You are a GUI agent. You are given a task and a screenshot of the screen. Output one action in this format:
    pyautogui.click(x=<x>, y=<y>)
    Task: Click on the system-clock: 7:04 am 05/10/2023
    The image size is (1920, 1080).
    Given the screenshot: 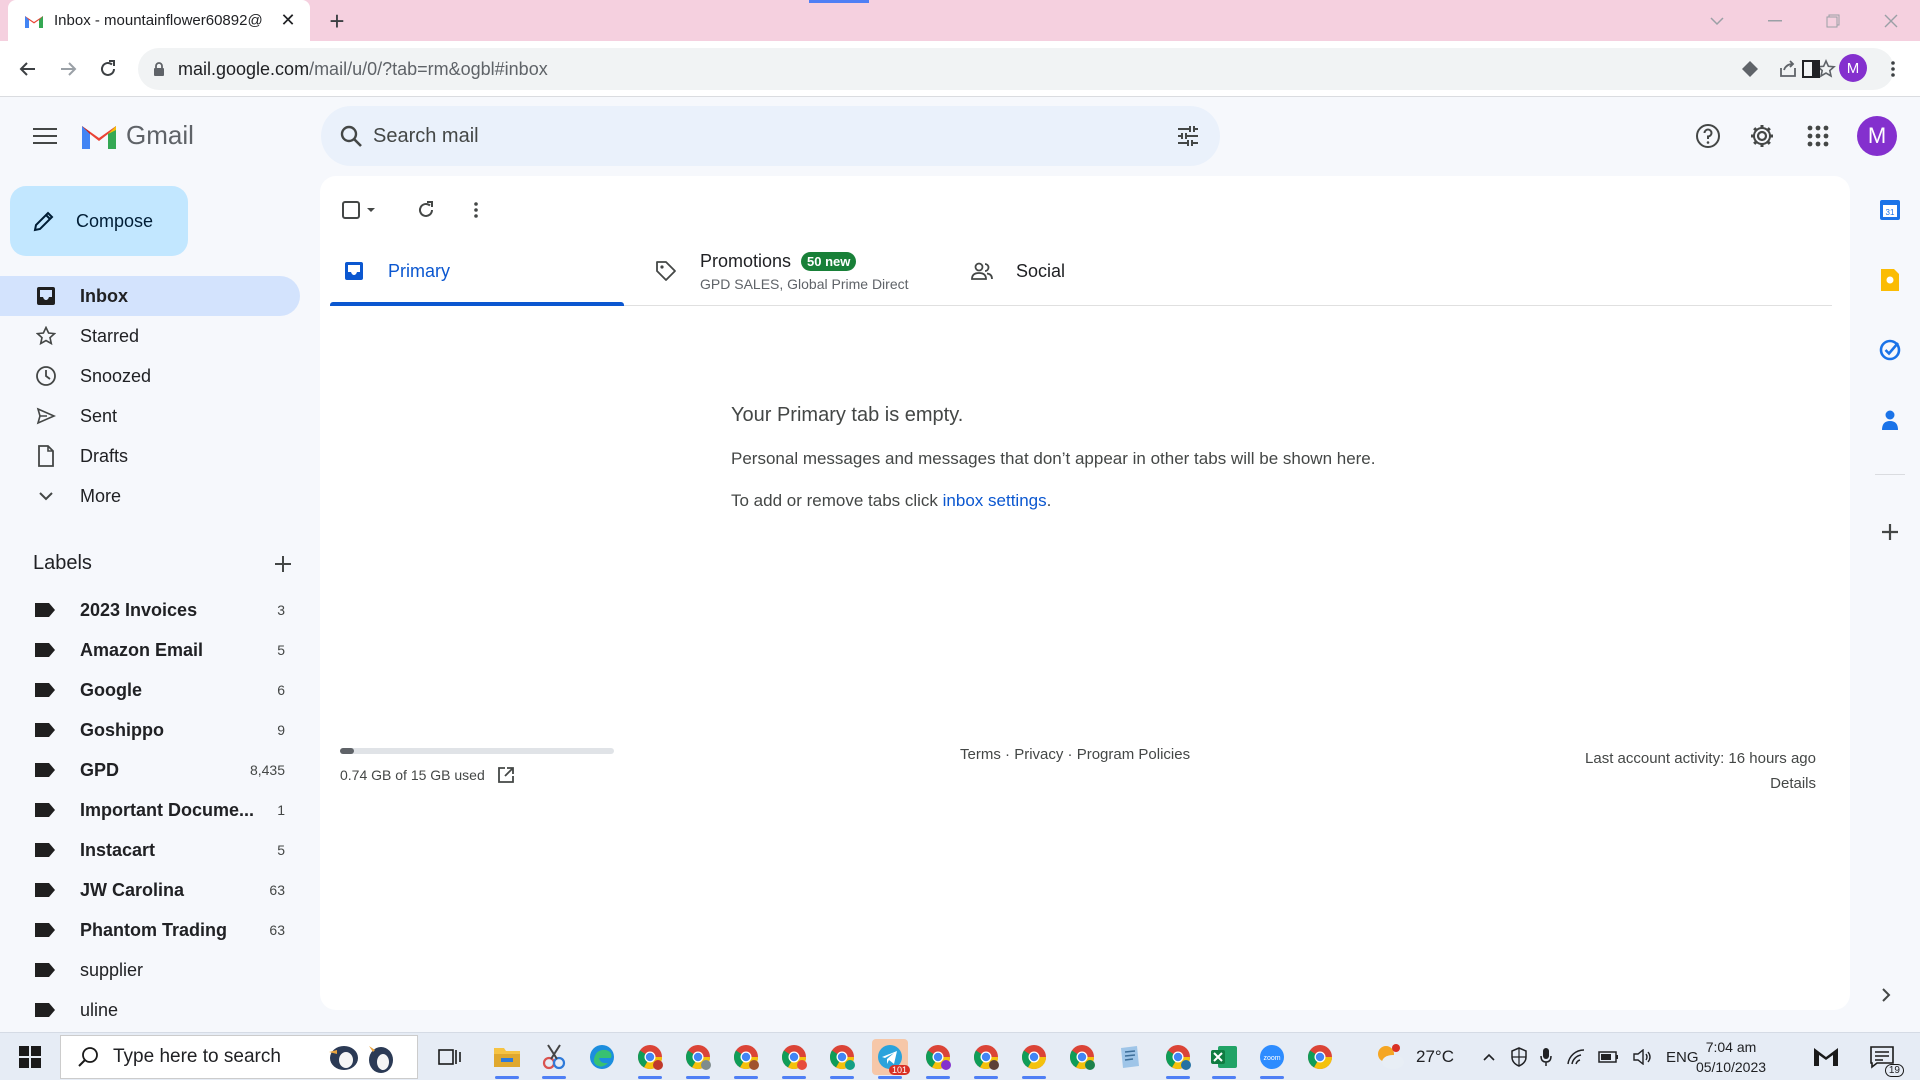 What is the action you would take?
    pyautogui.click(x=1731, y=1057)
    